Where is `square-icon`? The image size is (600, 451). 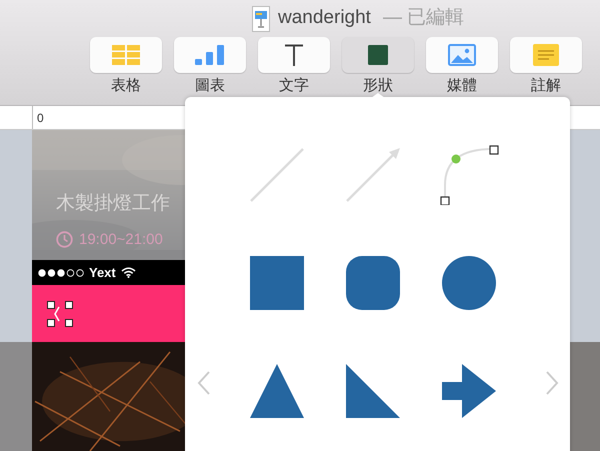 square-icon is located at coordinates (378, 55).